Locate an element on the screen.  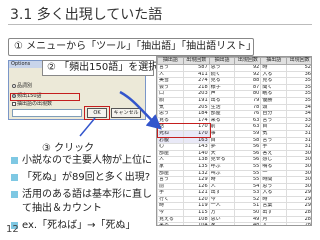
frequency-cell: 138 is located at coordinates (196, 160).